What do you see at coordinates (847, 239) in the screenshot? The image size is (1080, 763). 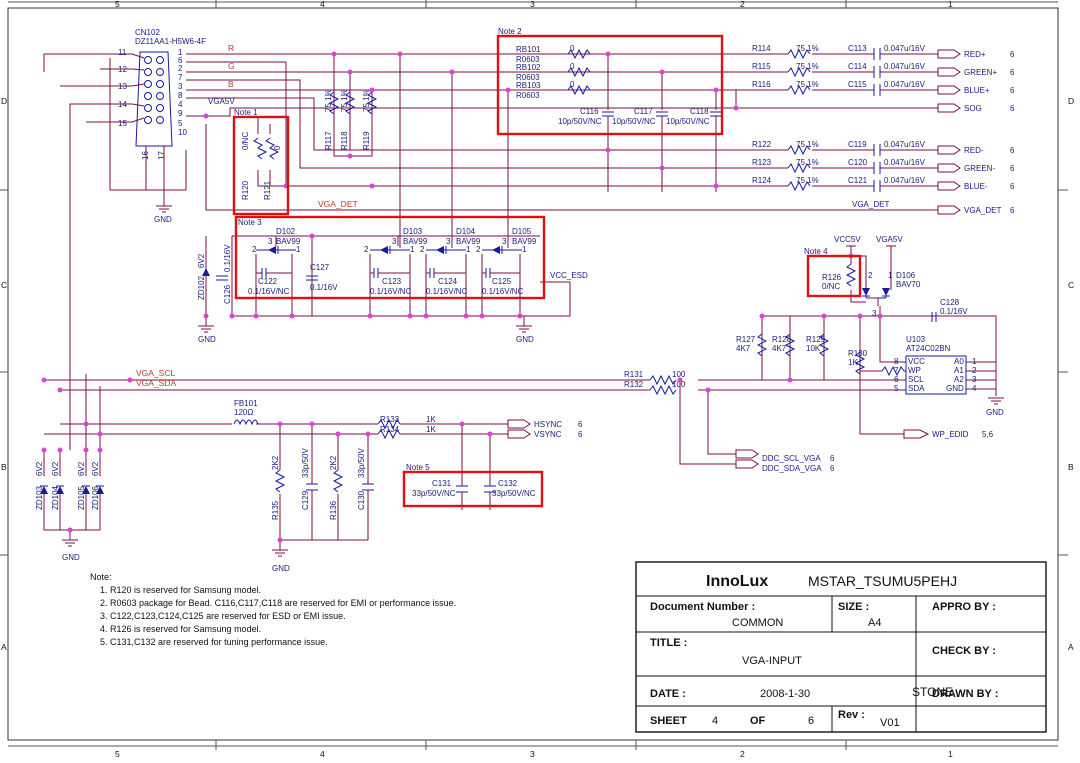 I see `svg-text: VCC5V` at bounding box center [847, 239].